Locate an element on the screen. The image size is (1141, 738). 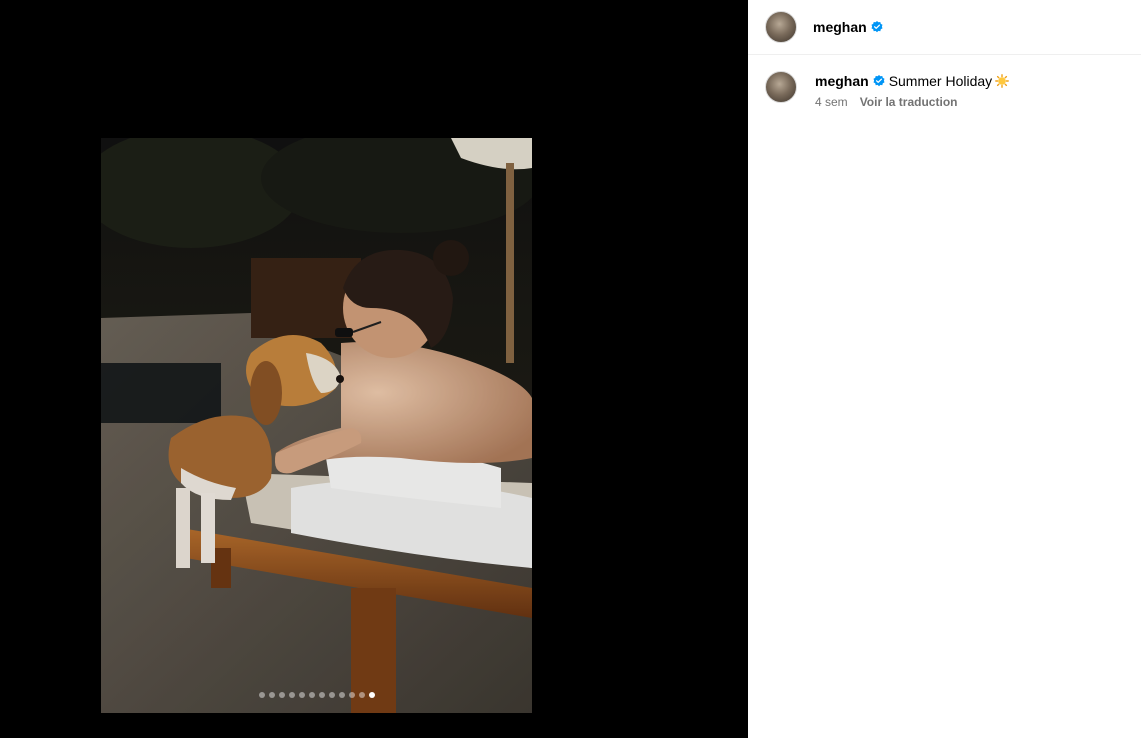
sun-emoji-icon is located at coordinates (1002, 81).